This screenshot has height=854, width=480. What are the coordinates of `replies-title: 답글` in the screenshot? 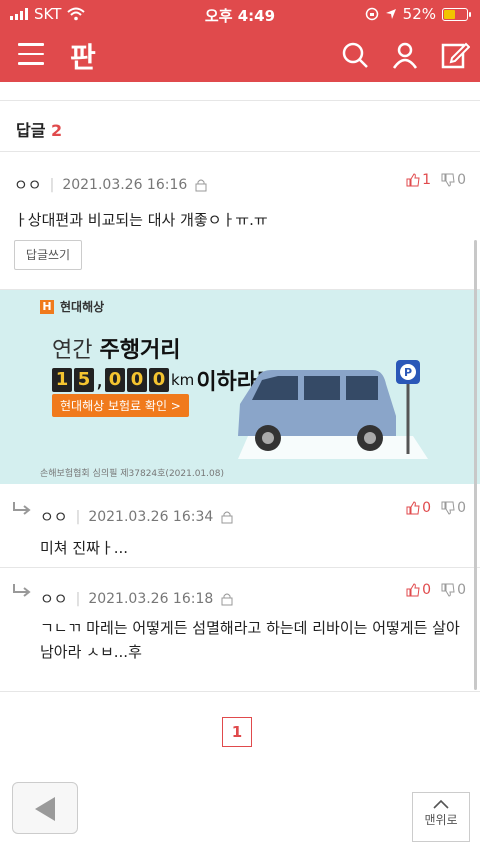 It's located at (31, 130).